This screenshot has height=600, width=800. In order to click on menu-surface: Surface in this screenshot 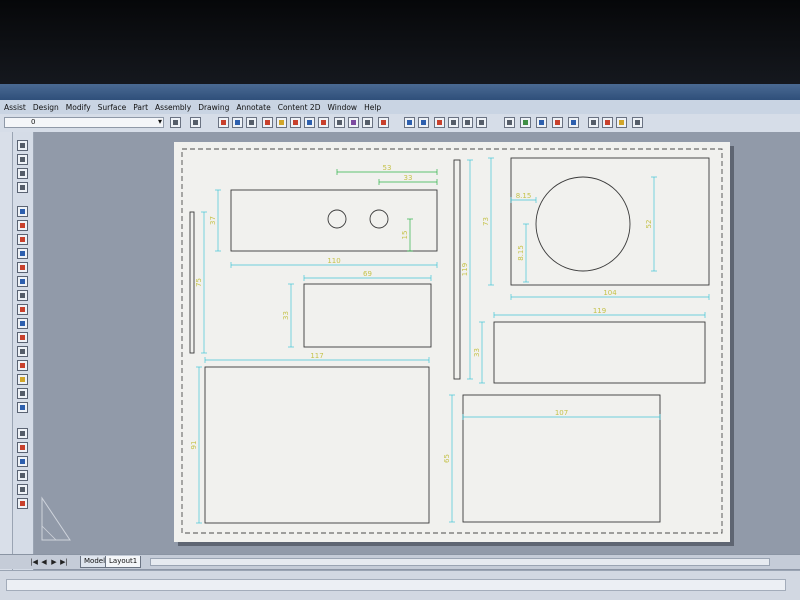, I will do `click(112, 107)`.